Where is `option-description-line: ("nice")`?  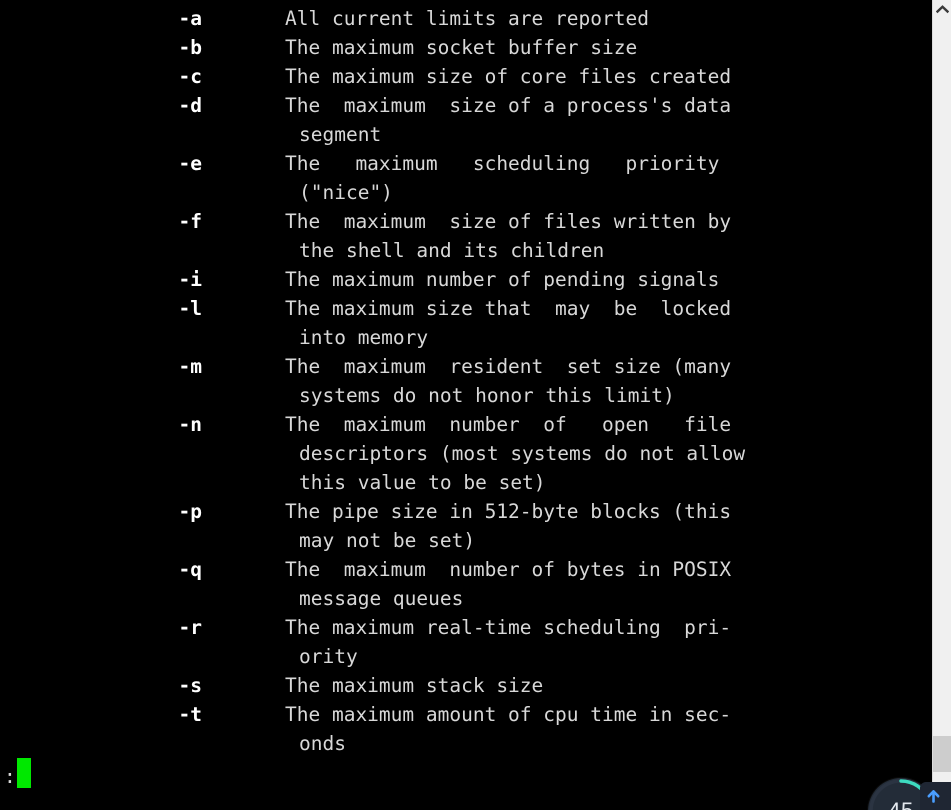
option-description-line: ("nice") is located at coordinates (346, 192).